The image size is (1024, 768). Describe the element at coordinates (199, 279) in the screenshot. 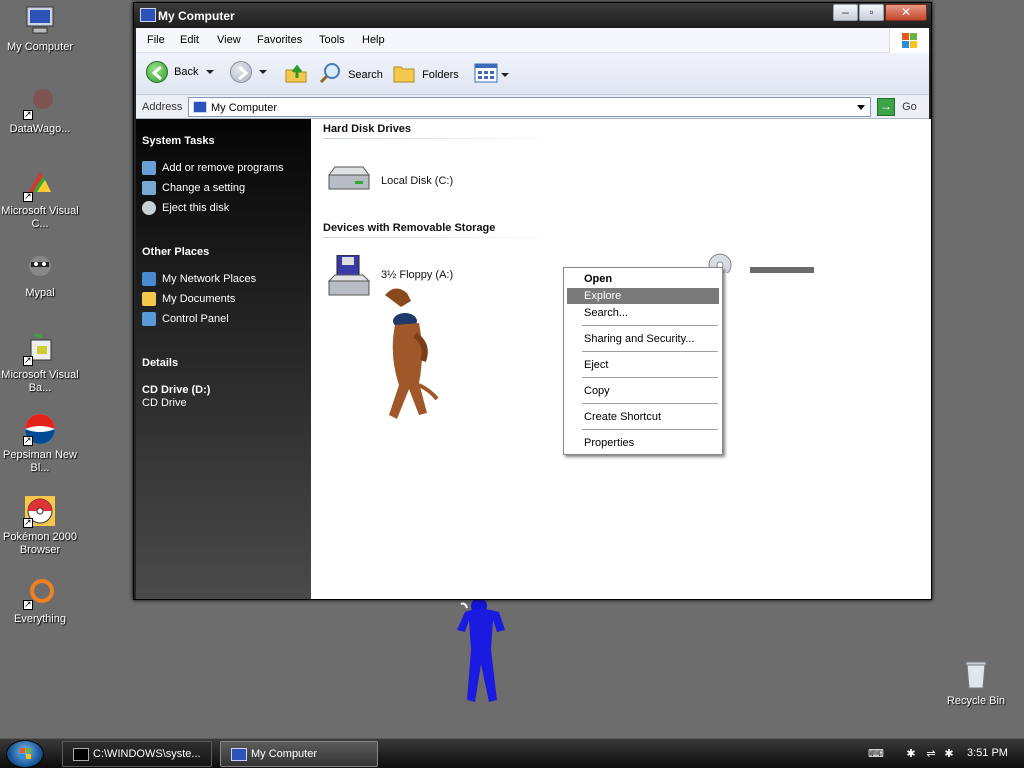

I see `place-my-network-places: My Network Places` at that location.